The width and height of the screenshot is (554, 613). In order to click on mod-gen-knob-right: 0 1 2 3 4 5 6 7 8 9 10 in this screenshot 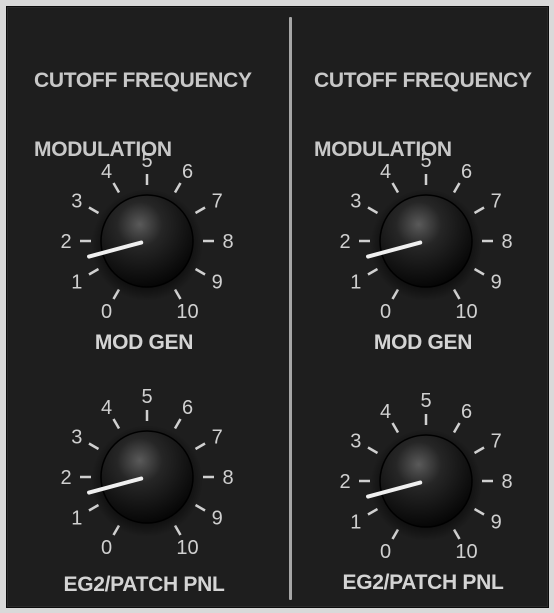, I will do `click(423, 241)`.